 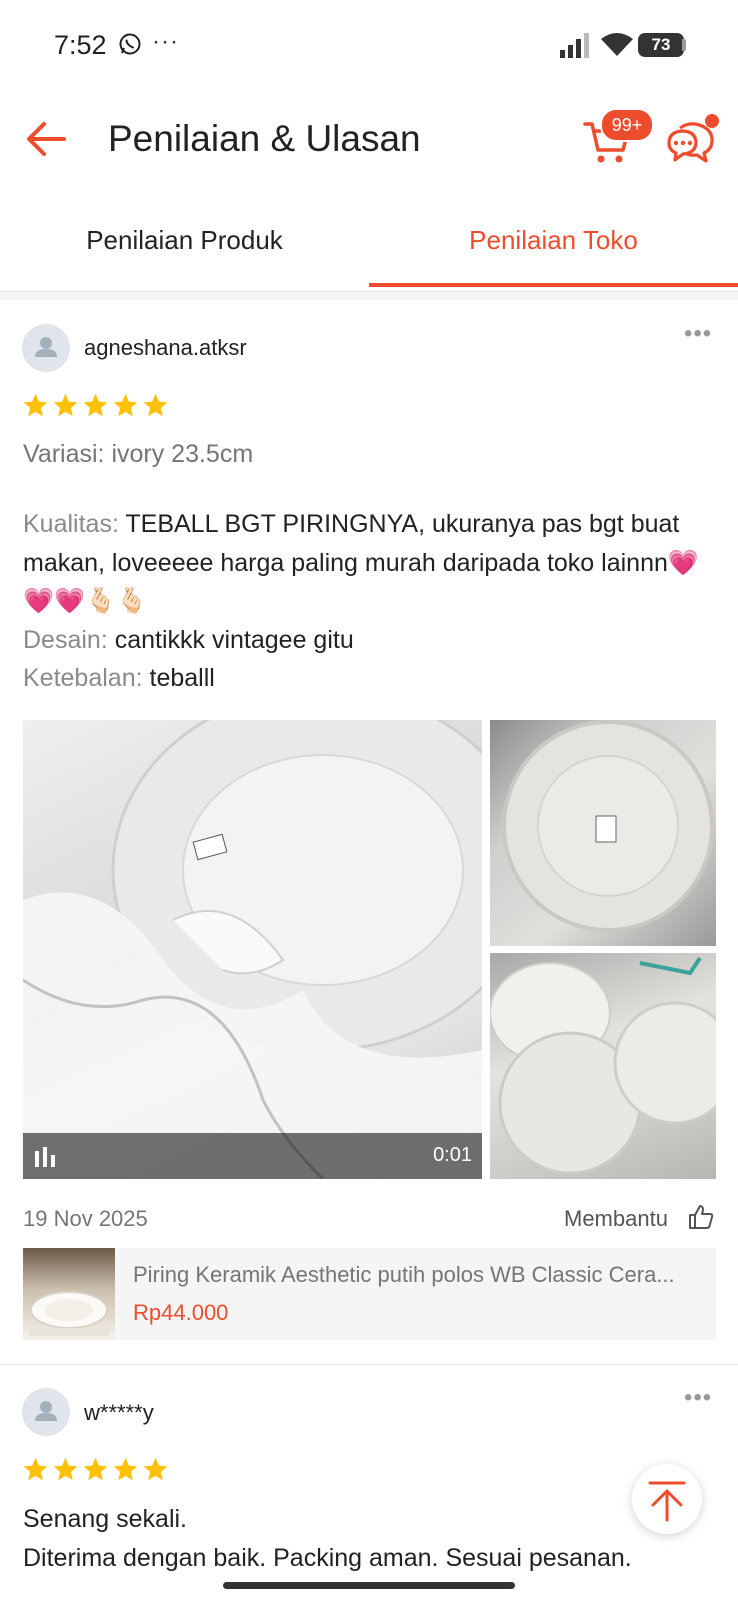 I want to click on avatar, so click(x=46, y=1412).